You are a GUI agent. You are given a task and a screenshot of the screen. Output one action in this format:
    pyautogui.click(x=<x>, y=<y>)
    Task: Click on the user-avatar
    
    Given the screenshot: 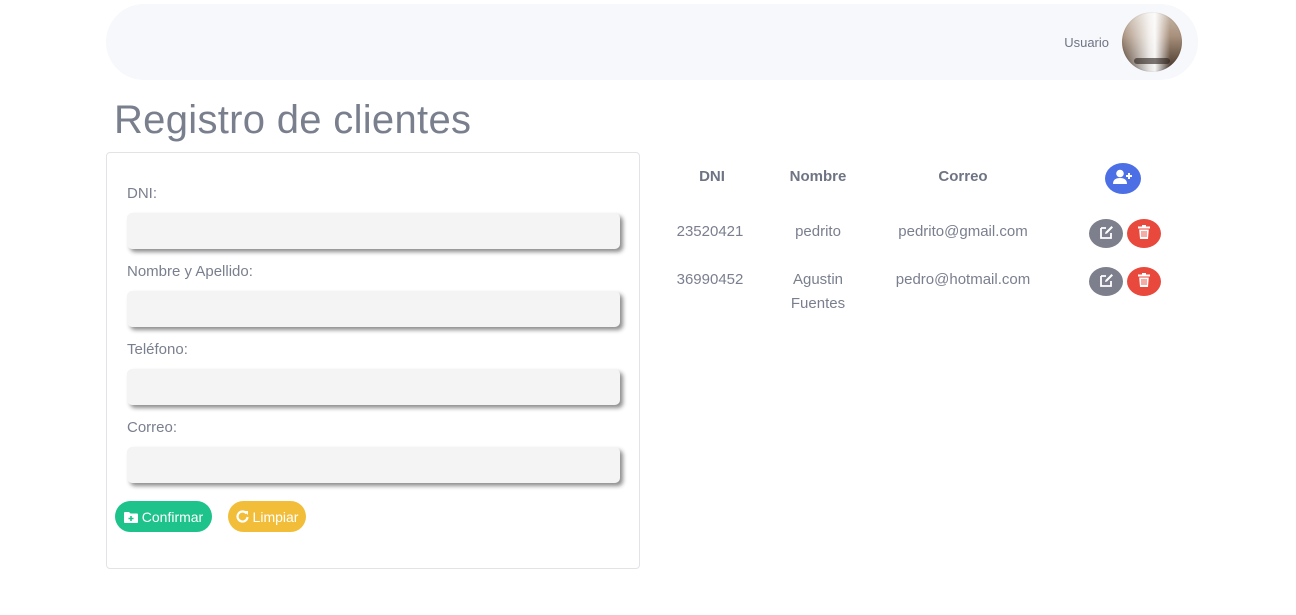 What is the action you would take?
    pyautogui.click(x=1152, y=42)
    